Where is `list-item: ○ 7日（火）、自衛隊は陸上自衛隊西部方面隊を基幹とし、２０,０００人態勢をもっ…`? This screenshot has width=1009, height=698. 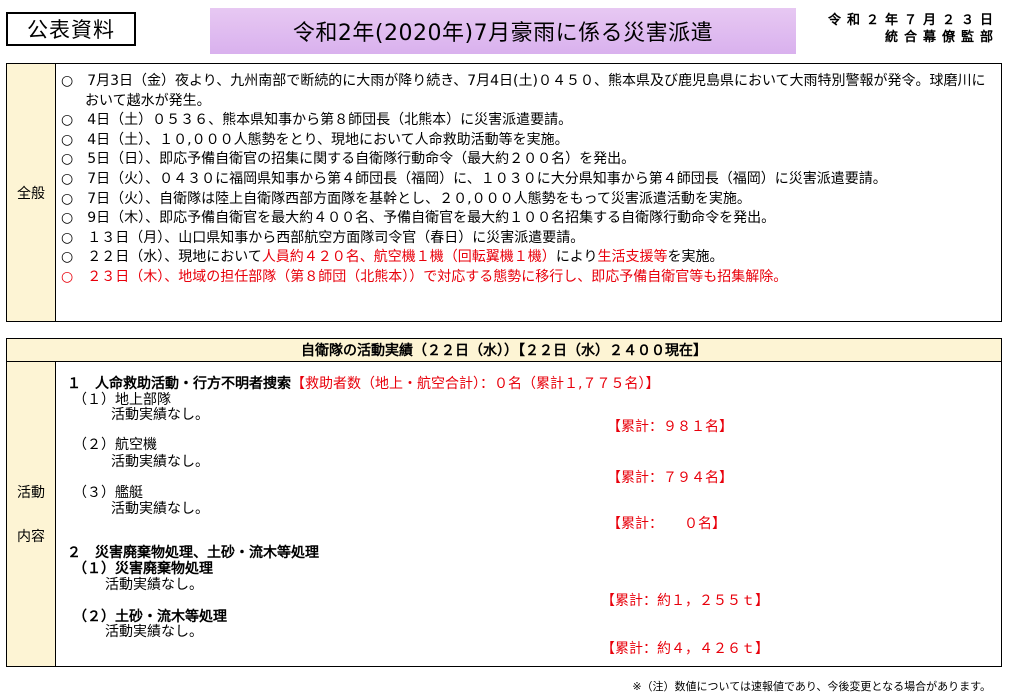 list-item: ○ 7日（火）、自衛隊は陸上自衛隊西部方面隊を基幹とし、２０,０００人態勢をもっ… is located at coordinates (406, 198).